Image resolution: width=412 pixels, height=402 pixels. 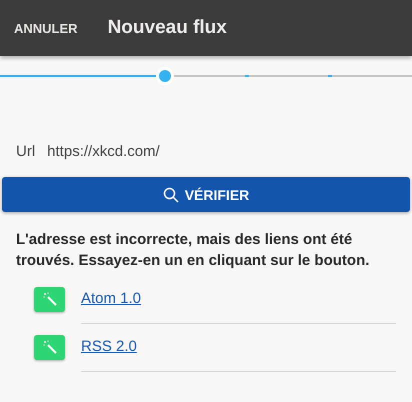 What do you see at coordinates (193, 250) in the screenshot?
I see `info-message: L'adresse est incorrecte, mais des liens ont été trouvés. Essayez-en un en cliquant sur le bouton.` at bounding box center [193, 250].